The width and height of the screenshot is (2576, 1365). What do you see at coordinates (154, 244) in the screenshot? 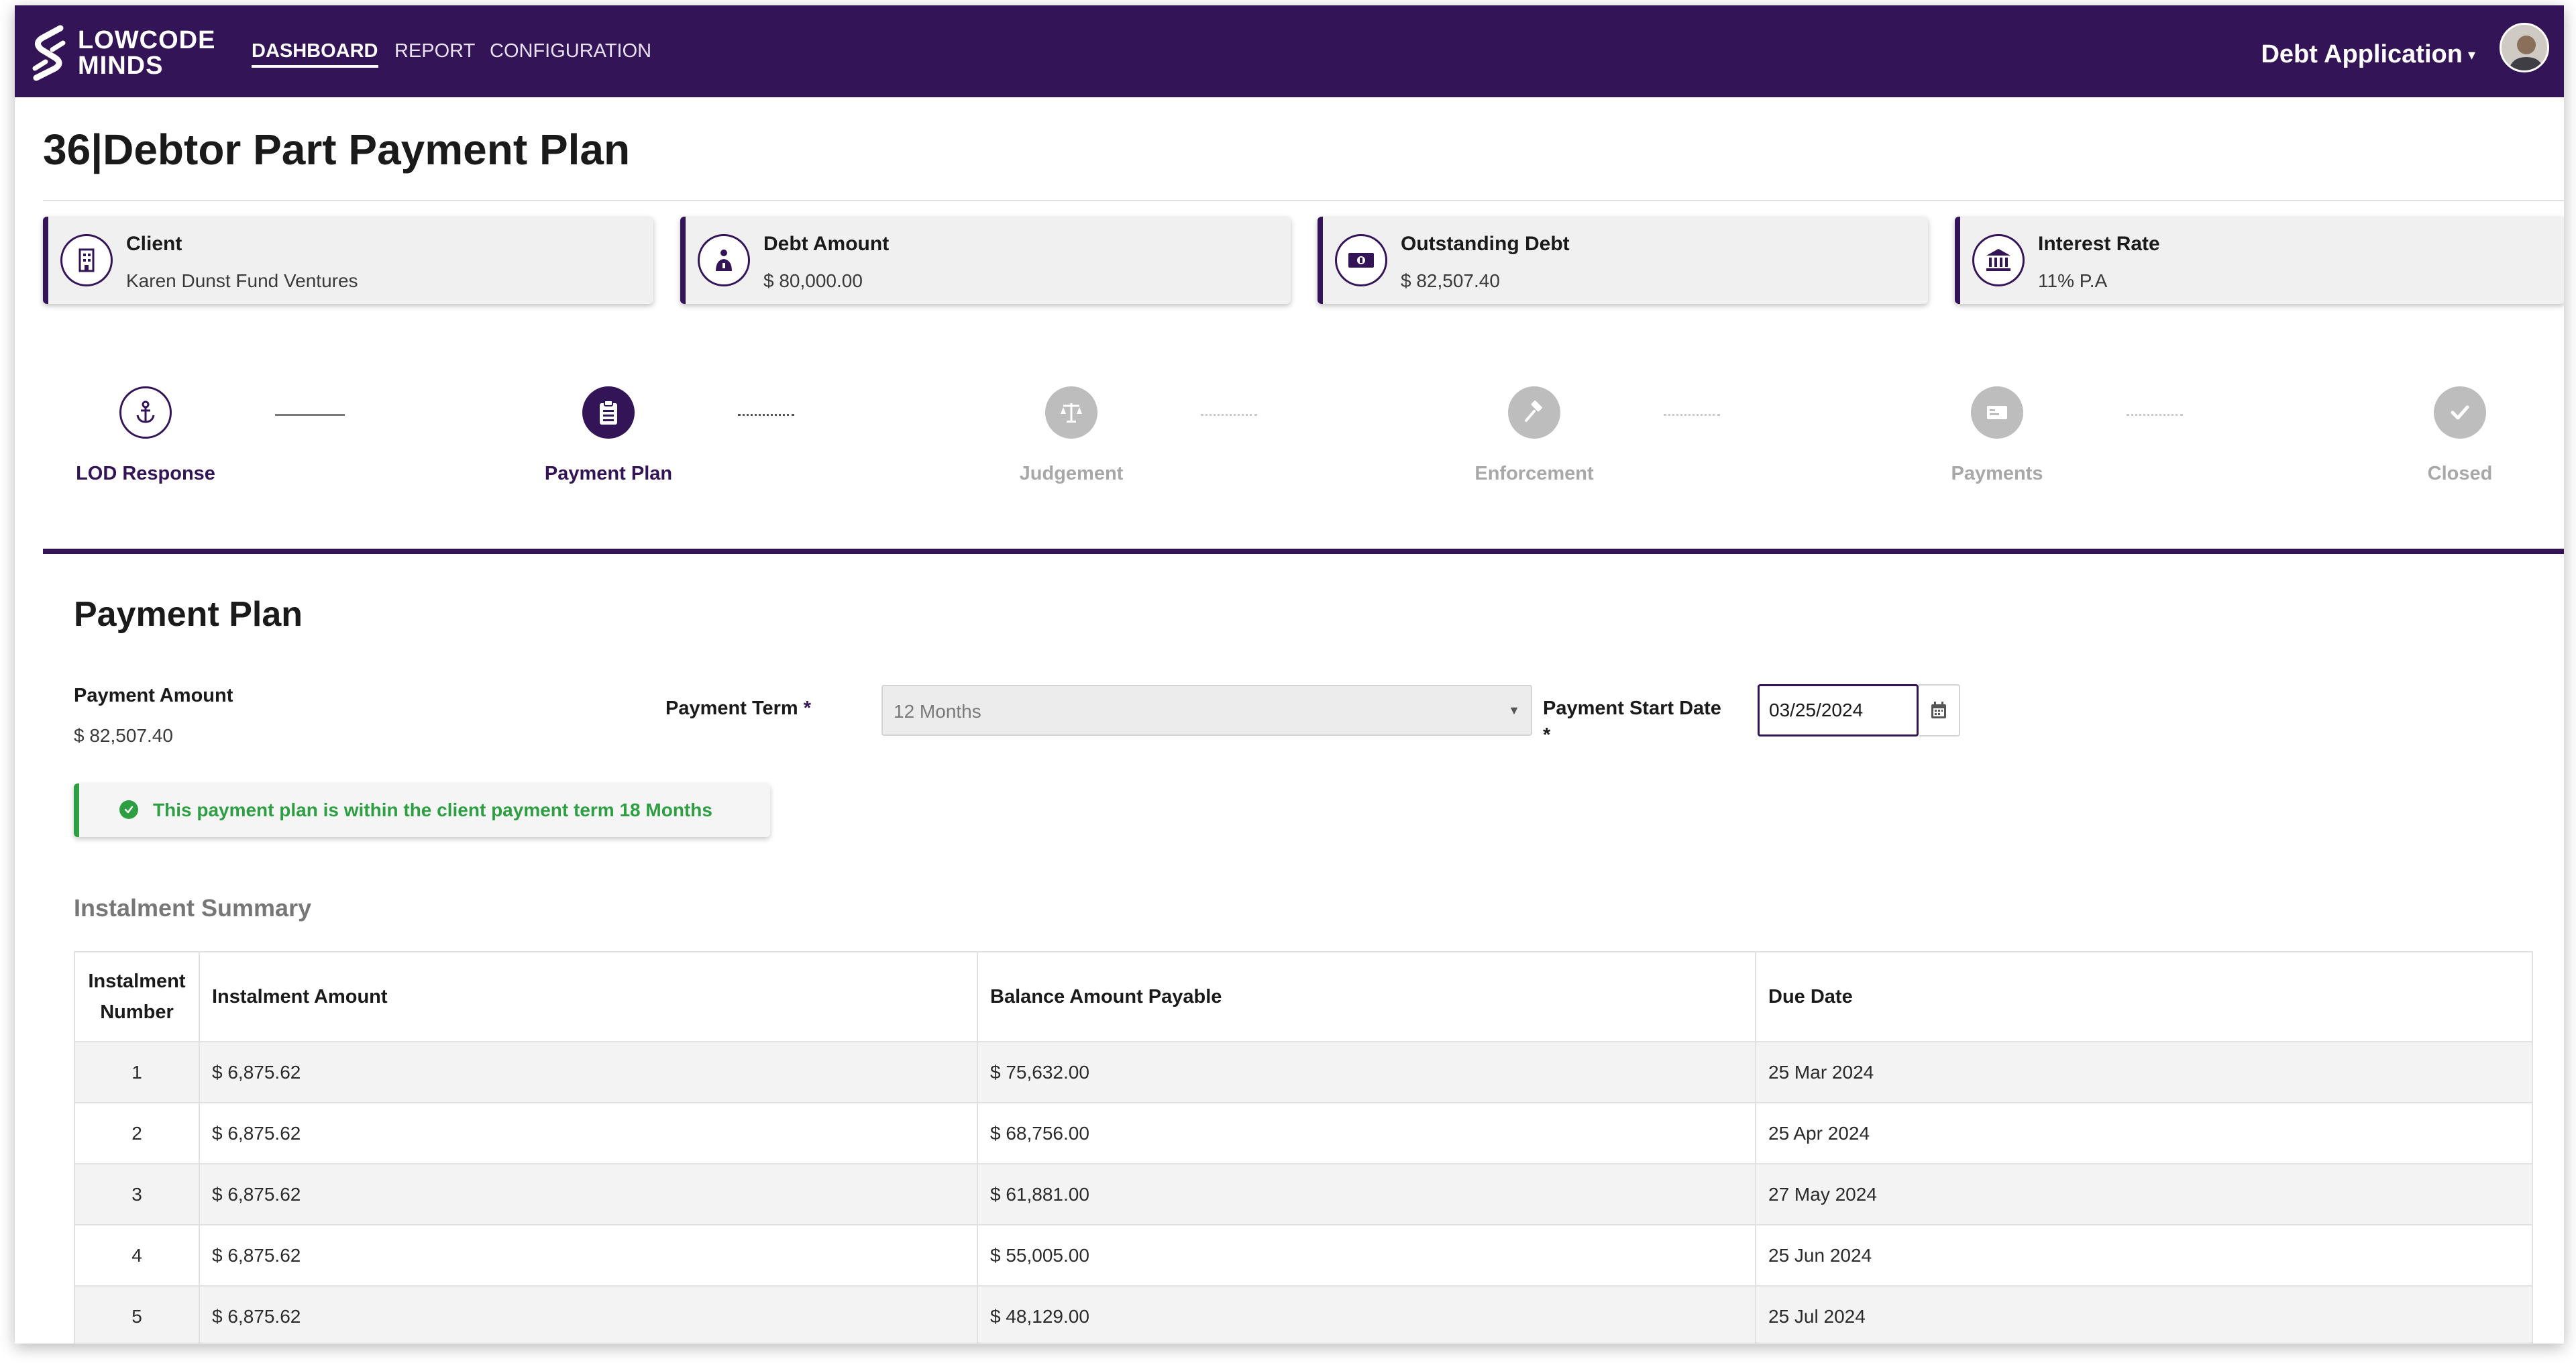
I see `card-label: Client` at bounding box center [154, 244].